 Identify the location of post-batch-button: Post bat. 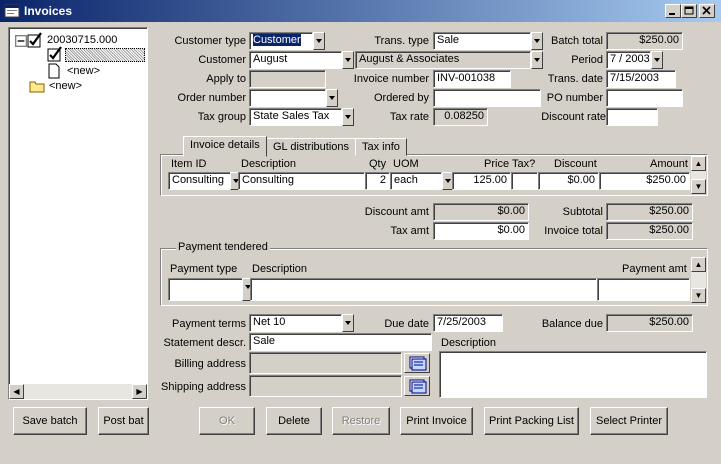
(123, 421).